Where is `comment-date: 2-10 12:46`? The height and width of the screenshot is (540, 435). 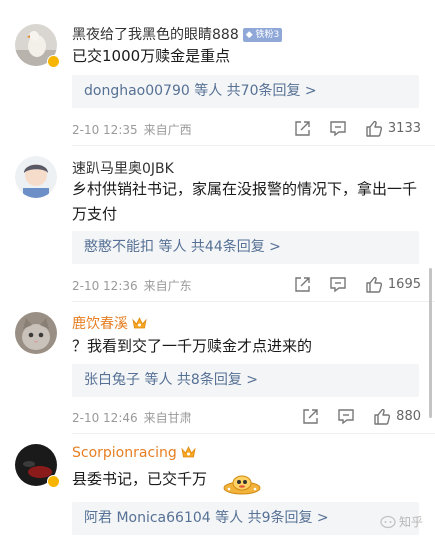
comment-date: 2-10 12:46 is located at coordinates (105, 418).